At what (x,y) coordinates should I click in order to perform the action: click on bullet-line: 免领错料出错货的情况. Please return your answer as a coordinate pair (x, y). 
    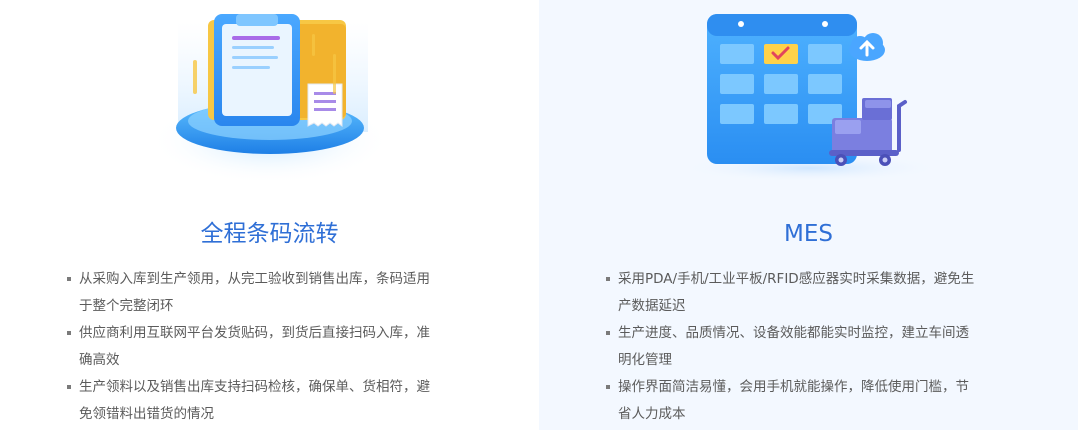
    Looking at the image, I should click on (146, 414).